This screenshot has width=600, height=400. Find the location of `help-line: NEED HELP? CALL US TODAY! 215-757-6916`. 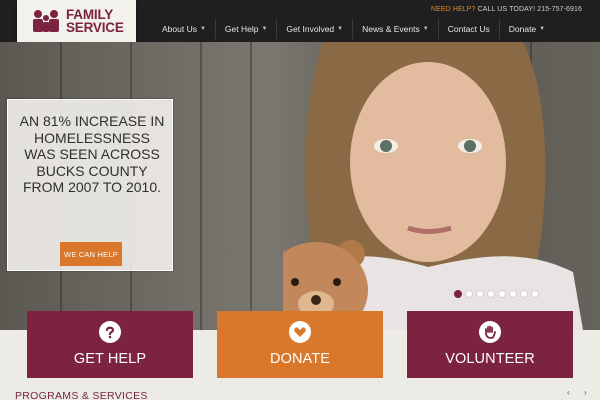

help-line: NEED HELP? CALL US TODAY! 215-757-6916 is located at coordinates (506, 9).